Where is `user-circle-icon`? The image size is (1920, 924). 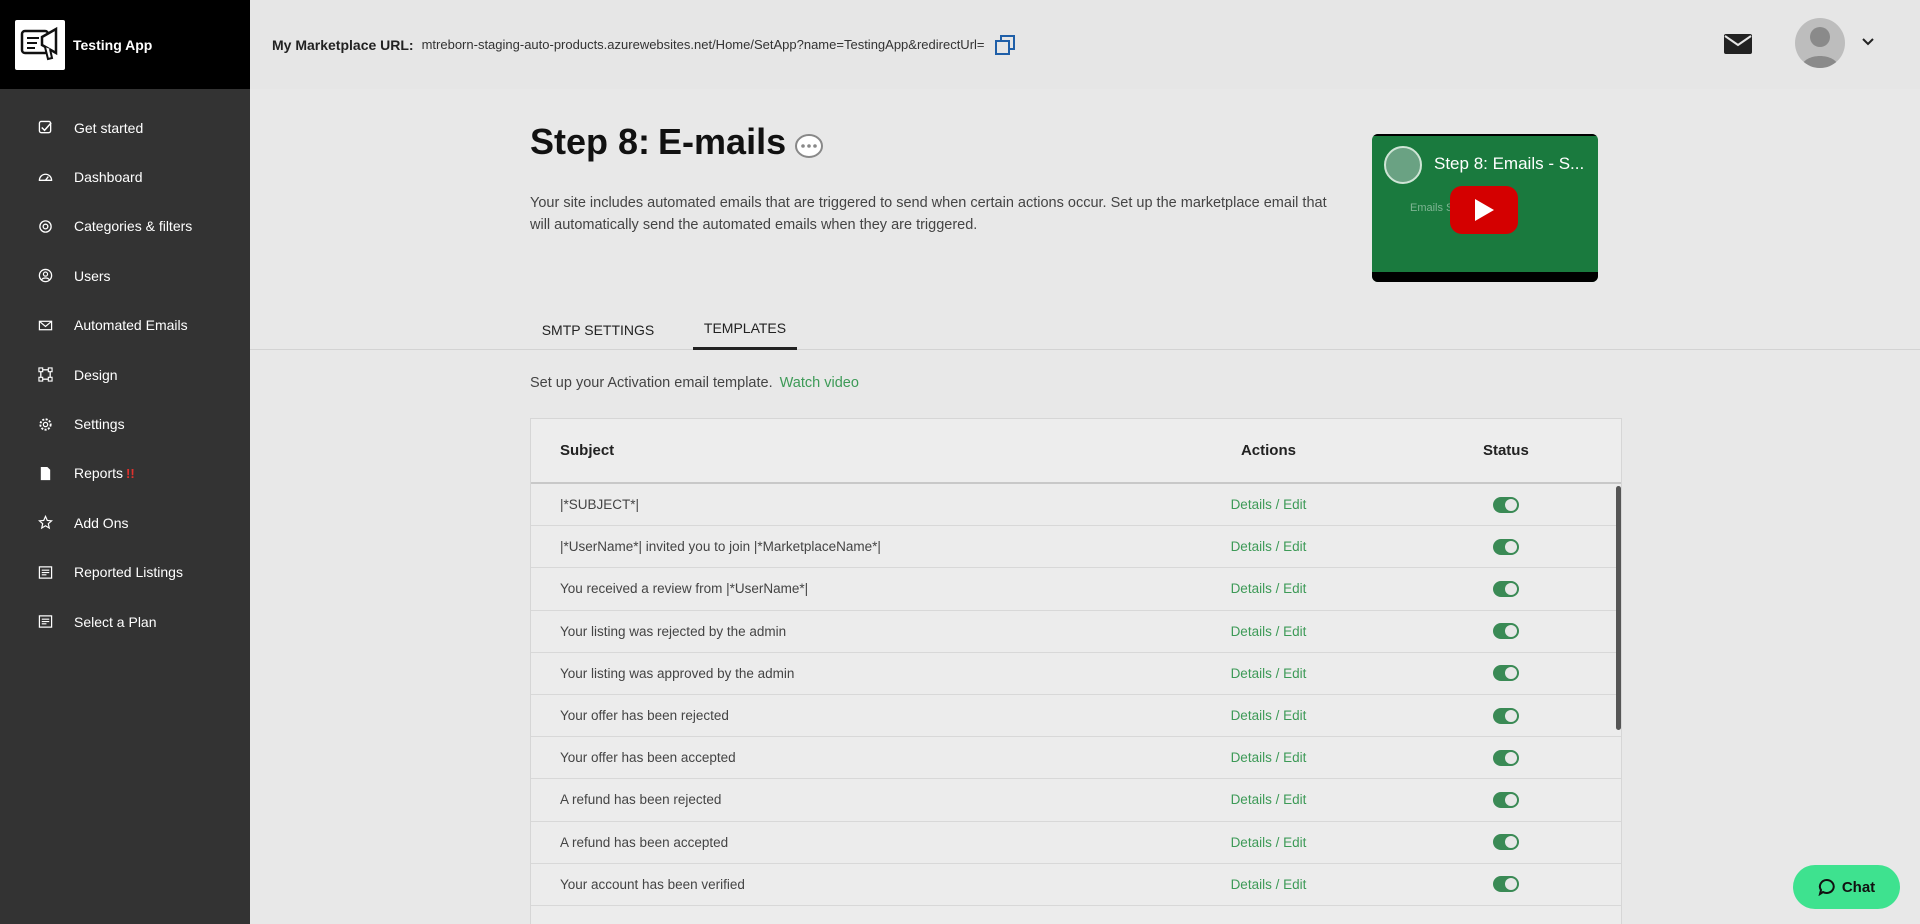 user-circle-icon is located at coordinates (45, 276).